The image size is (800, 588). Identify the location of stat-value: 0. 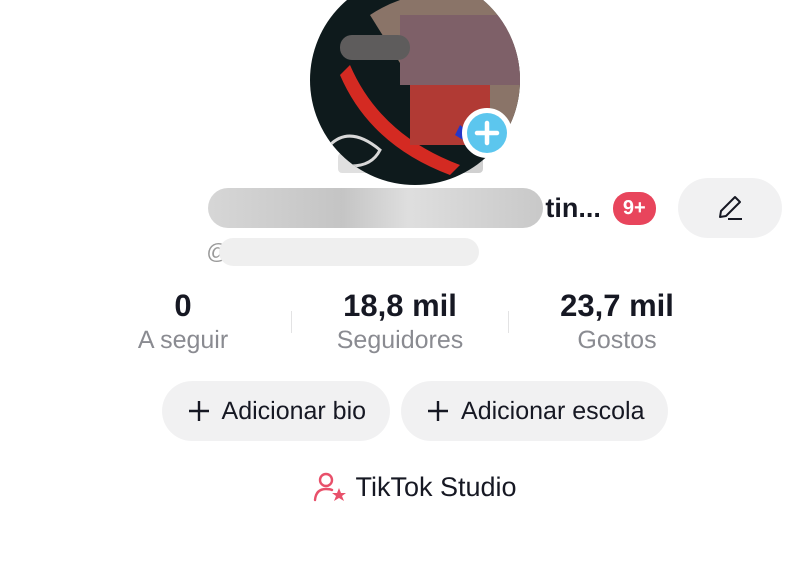
(183, 306).